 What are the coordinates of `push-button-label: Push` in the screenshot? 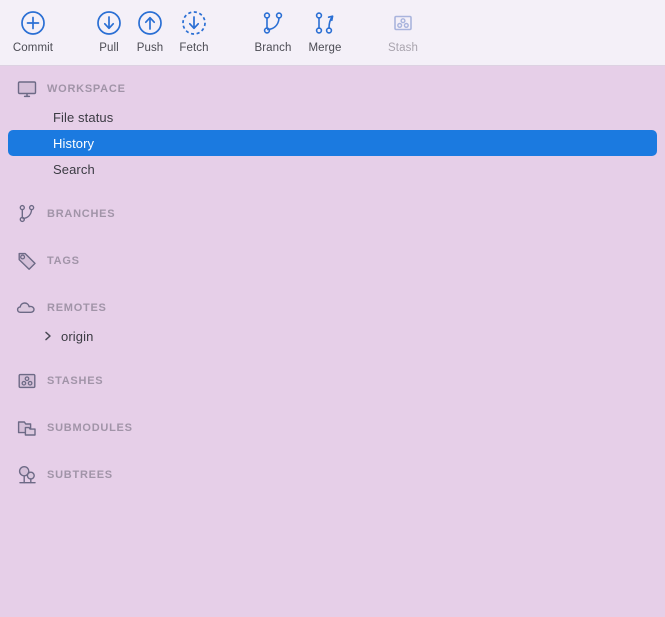 It's located at (150, 48).